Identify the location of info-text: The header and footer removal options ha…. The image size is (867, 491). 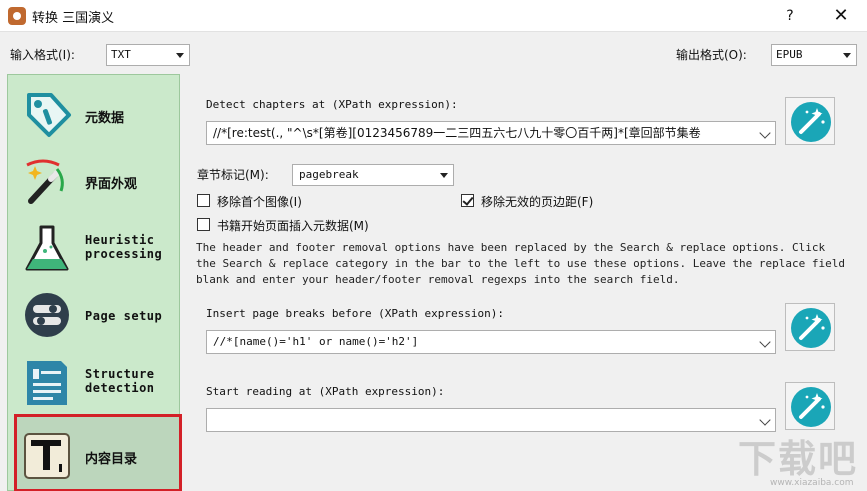
(521, 263).